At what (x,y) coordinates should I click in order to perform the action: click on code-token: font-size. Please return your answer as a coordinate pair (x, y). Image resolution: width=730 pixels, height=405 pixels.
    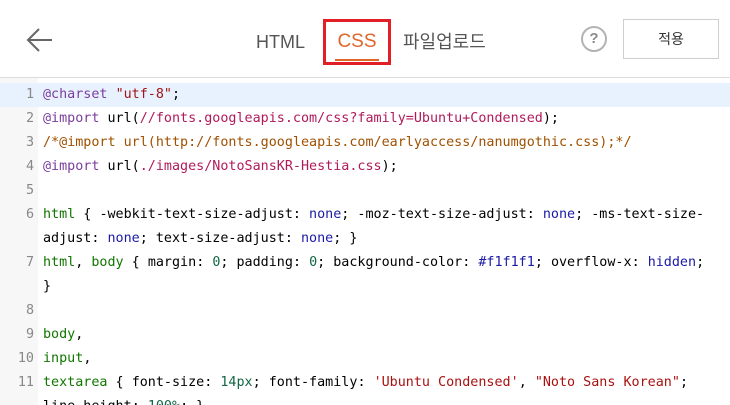
    Looking at the image, I should click on (168, 382).